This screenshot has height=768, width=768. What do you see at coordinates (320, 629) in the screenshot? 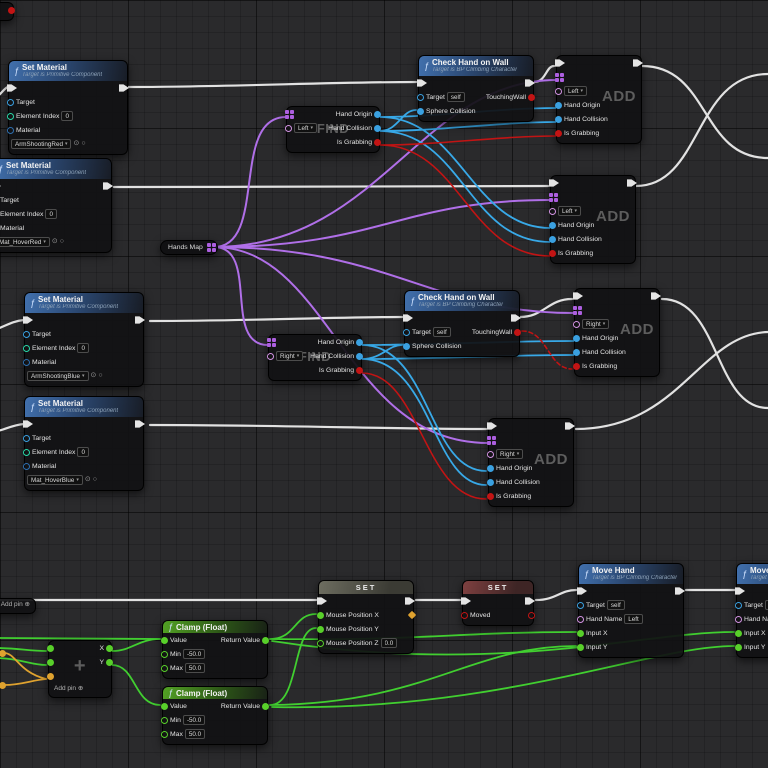
I see `mouse-position-y-pin` at bounding box center [320, 629].